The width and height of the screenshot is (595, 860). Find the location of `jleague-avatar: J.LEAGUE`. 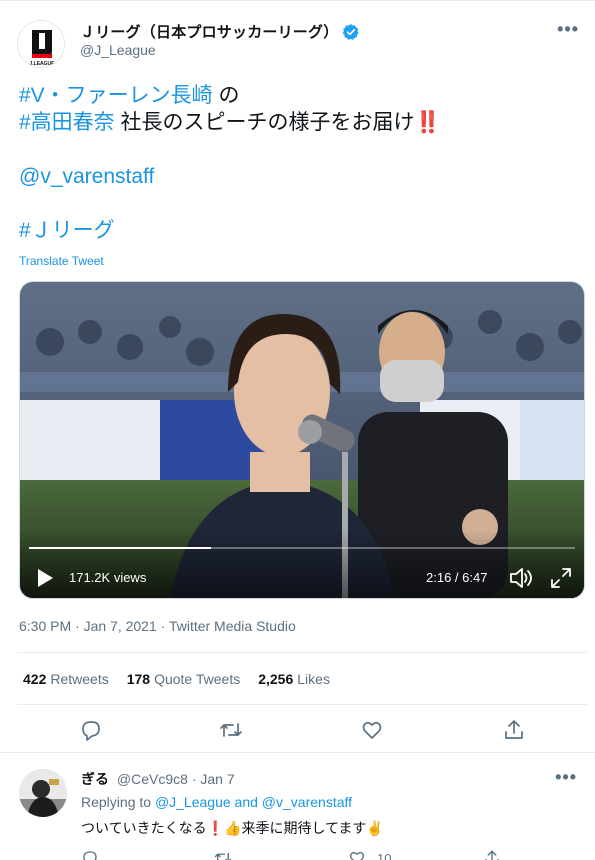

jleague-avatar: J.LEAGUE is located at coordinates (41, 44).